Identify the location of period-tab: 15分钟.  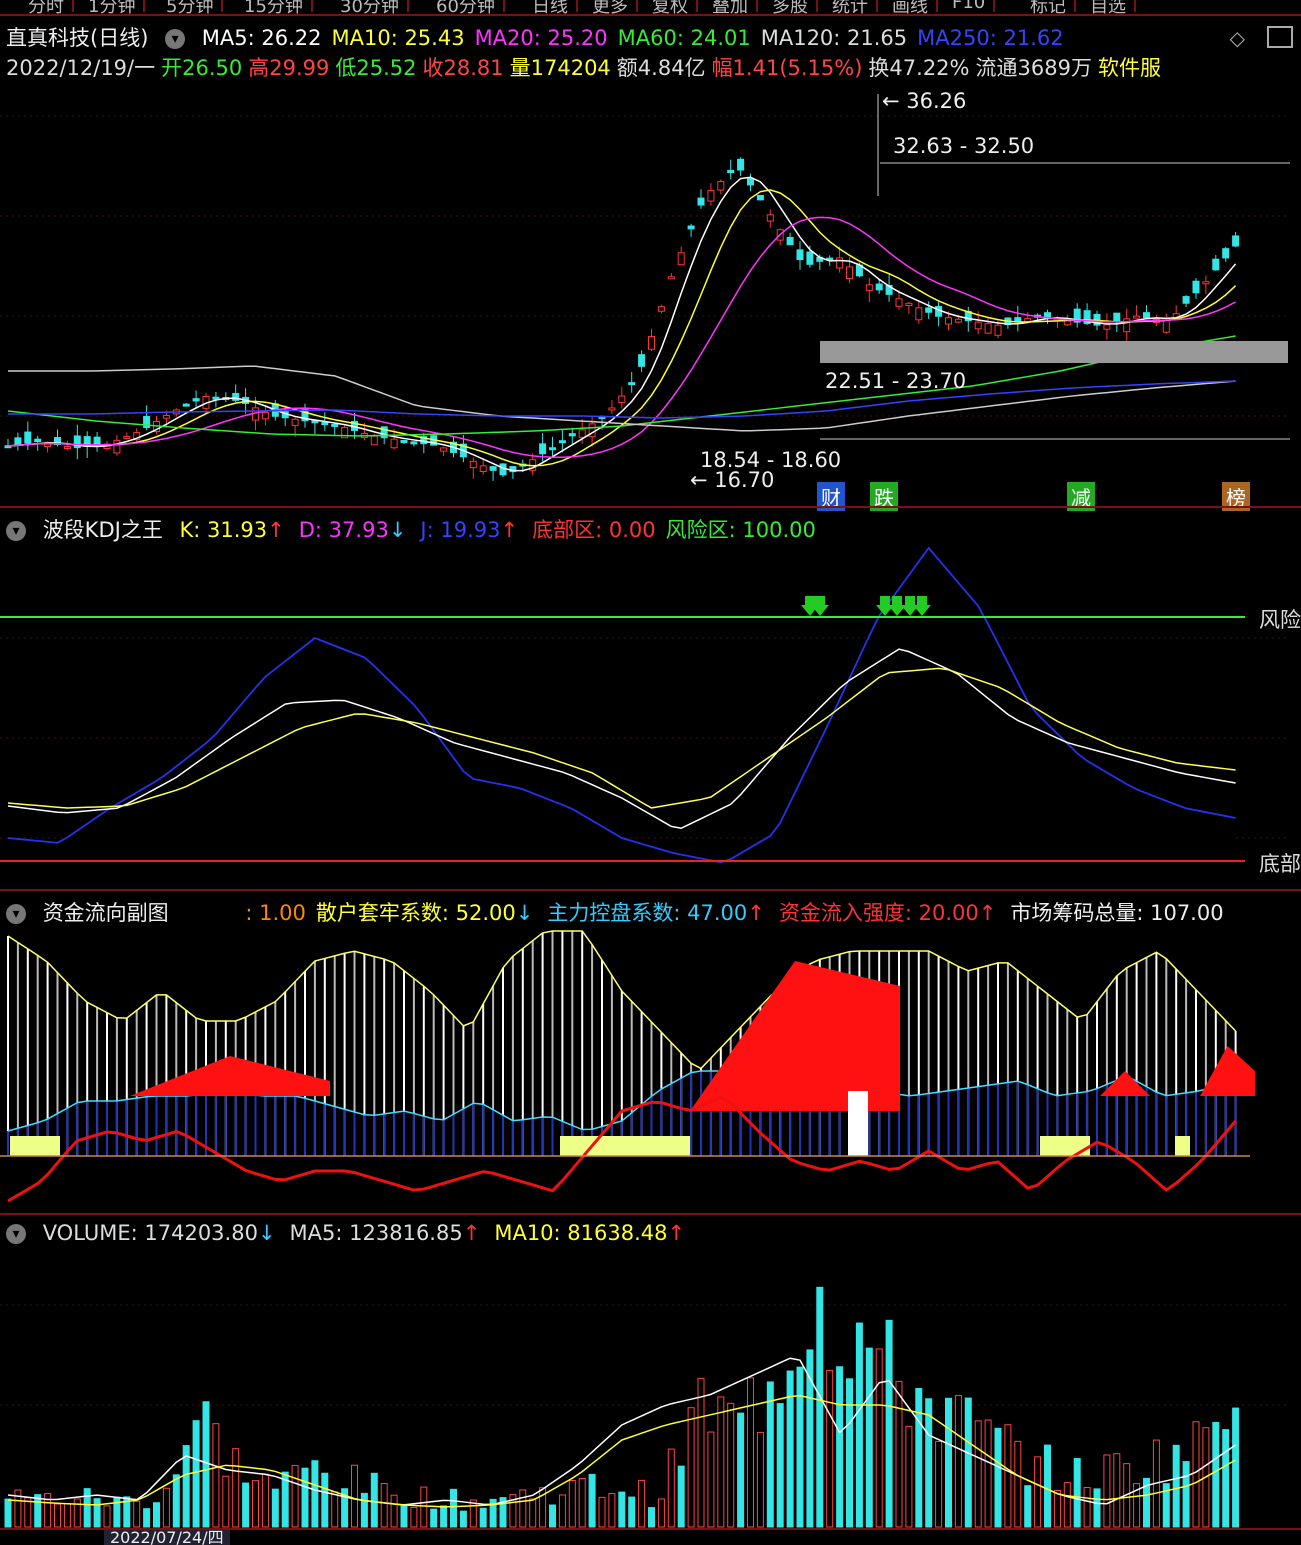
(274, 7).